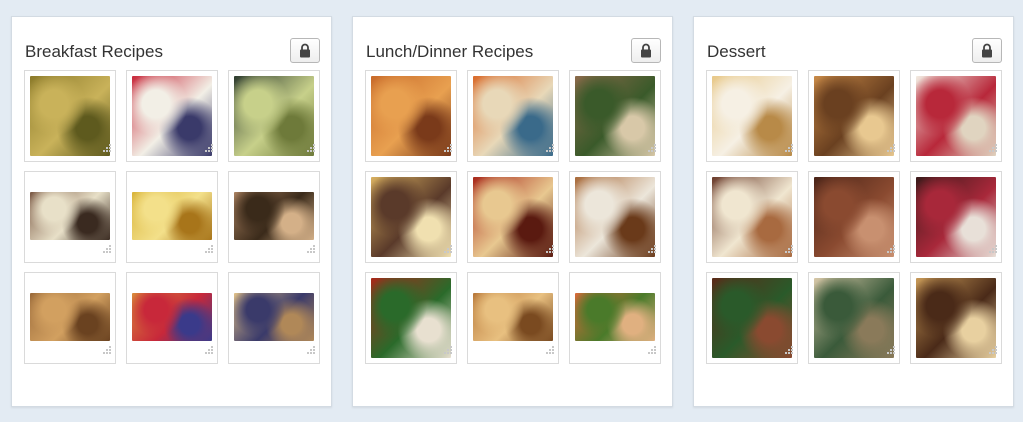 This screenshot has width=1023, height=422. I want to click on pin-thumbnail-pound-cake, so click(752, 116).